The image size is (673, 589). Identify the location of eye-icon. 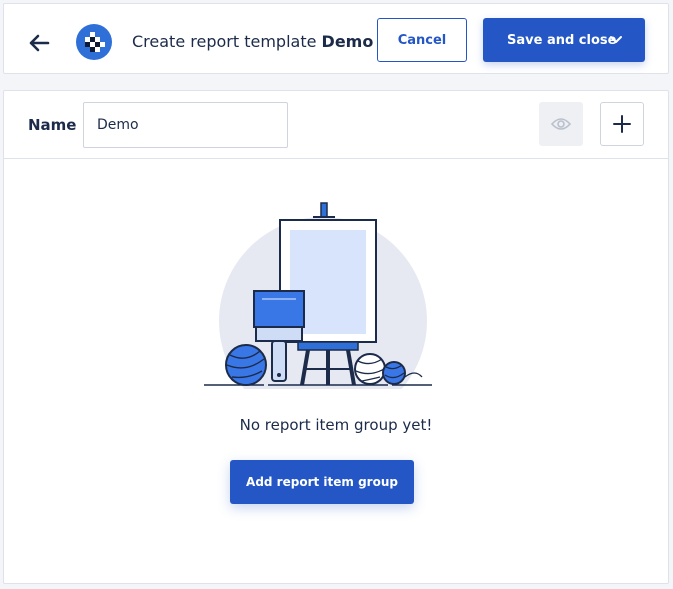
(561, 124).